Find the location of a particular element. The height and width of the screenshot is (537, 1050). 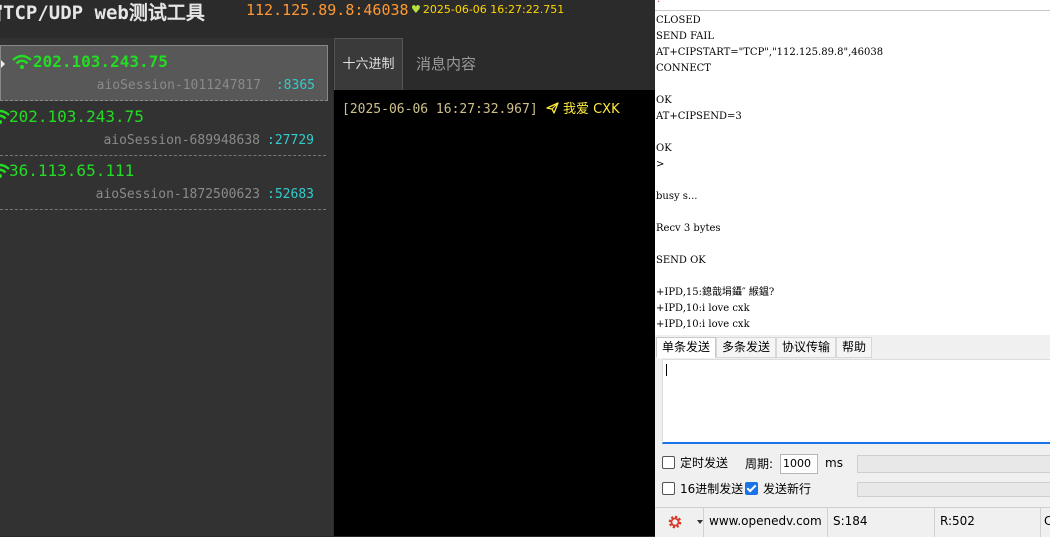

tab-help: 帮助 is located at coordinates (854, 347).